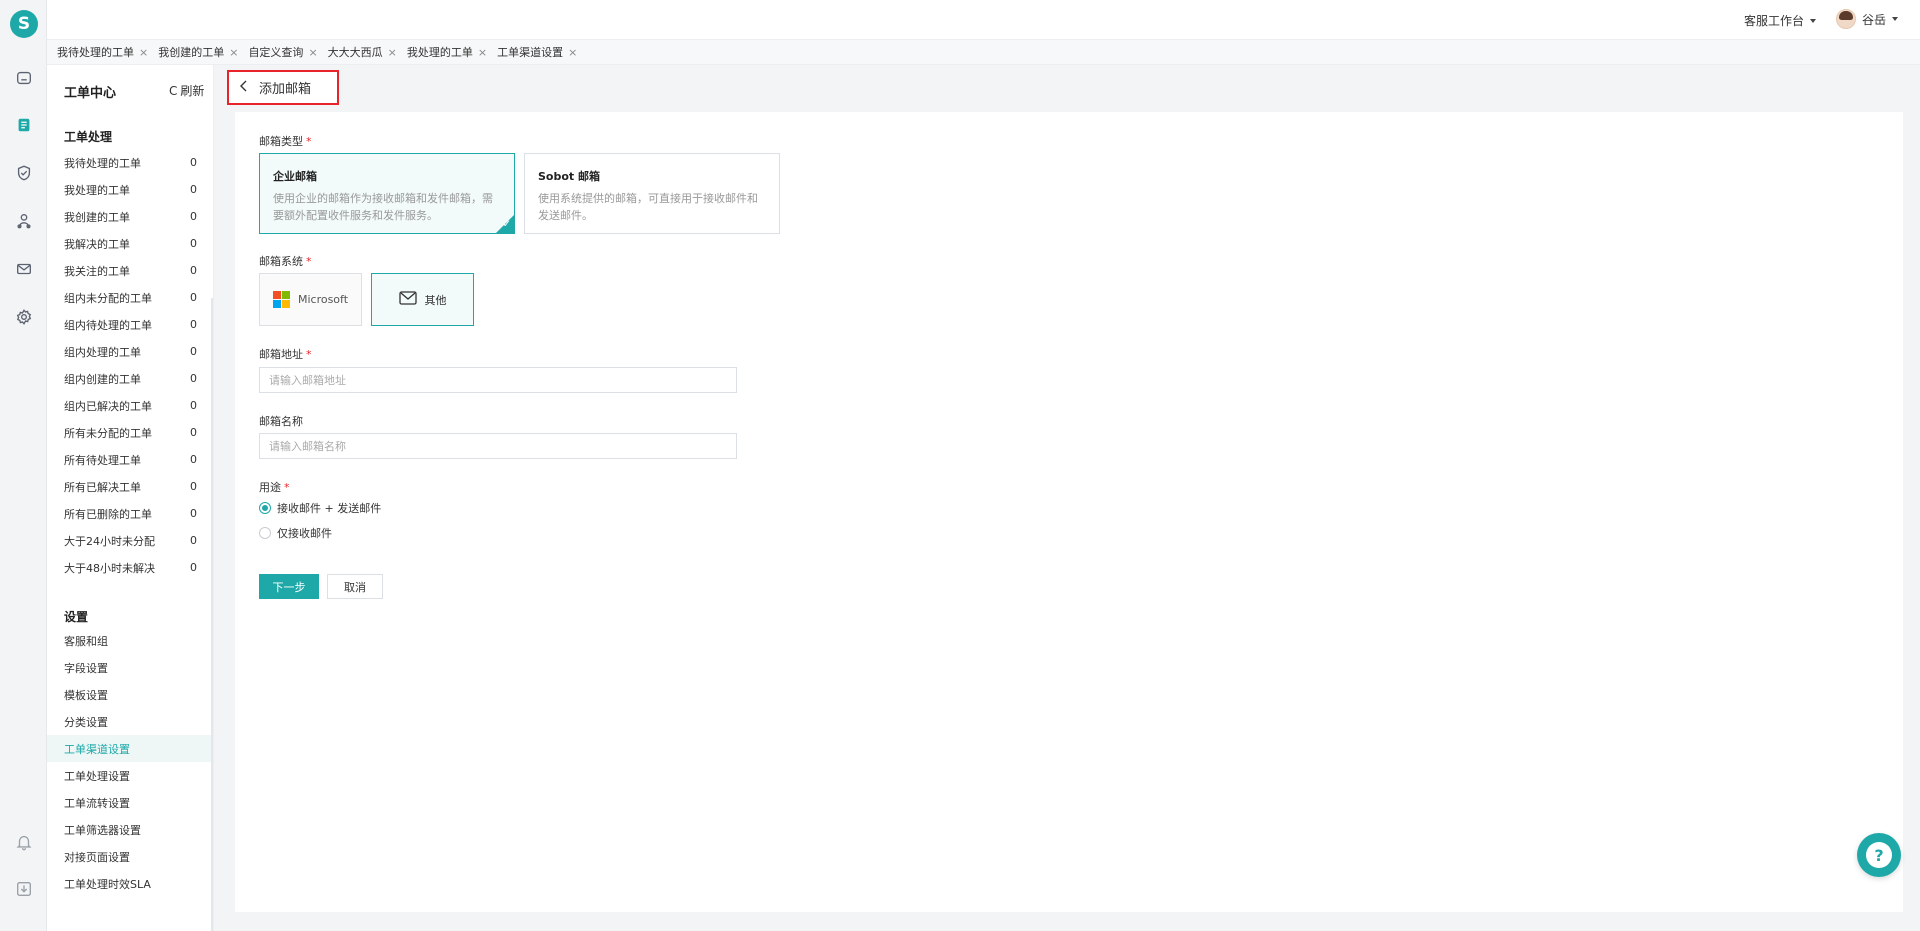 Image resolution: width=1920 pixels, height=931 pixels. Describe the element at coordinates (139, 694) in the screenshot. I see `sidebar-item: 模板设置` at that location.